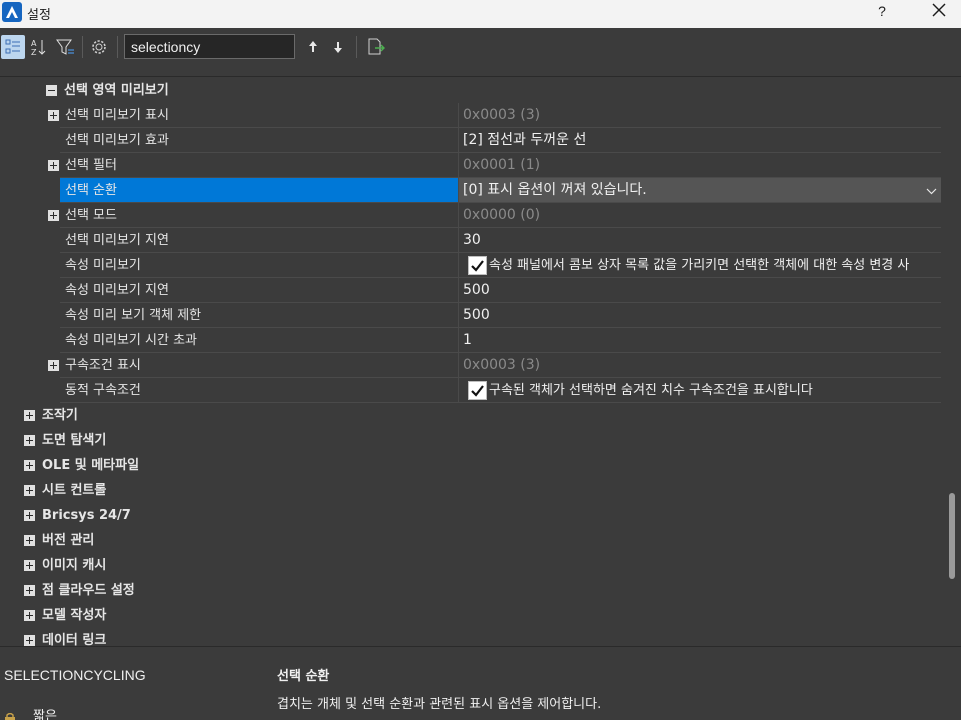 The width and height of the screenshot is (961, 720). What do you see at coordinates (555, 190) in the screenshot?
I see `property-value-text: [0] 표시 옵션이 꺼져 있습니다.` at bounding box center [555, 190].